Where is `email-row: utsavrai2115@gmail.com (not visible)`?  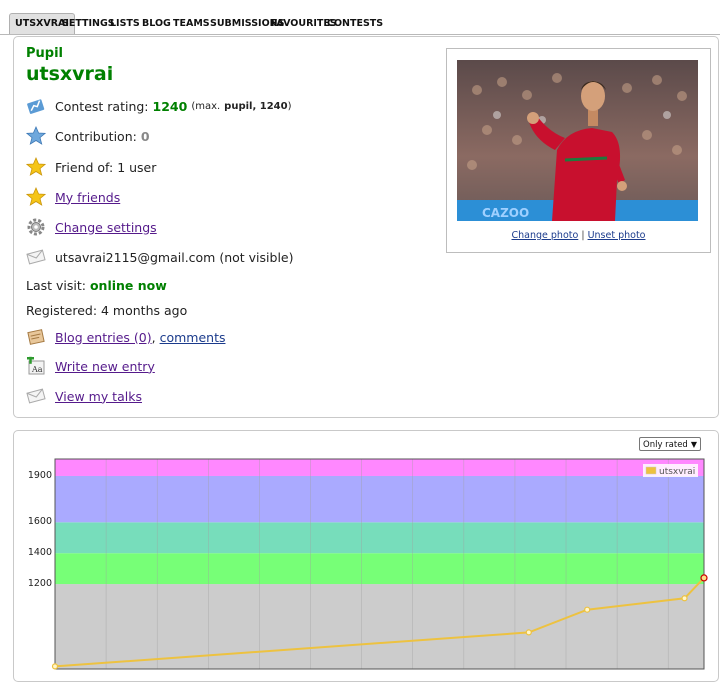
email-row: utsavrai2115@gmail.com (not visible) is located at coordinates (160, 257).